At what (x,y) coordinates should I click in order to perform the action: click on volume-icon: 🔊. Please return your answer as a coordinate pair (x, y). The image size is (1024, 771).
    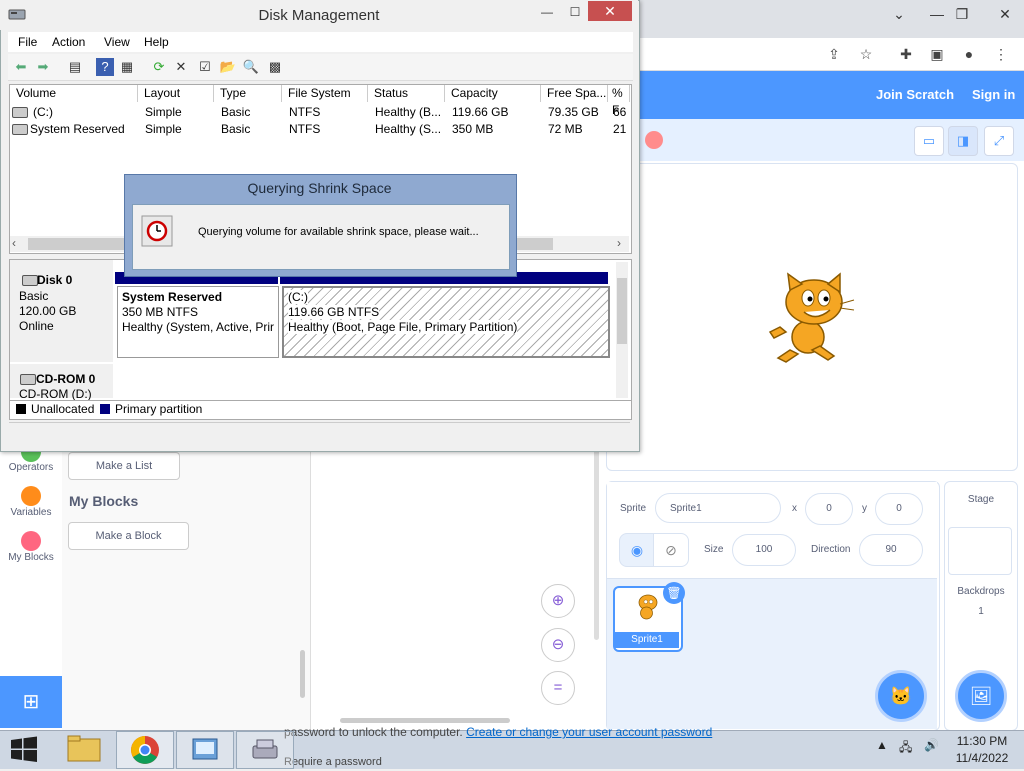
    Looking at the image, I should click on (931, 745).